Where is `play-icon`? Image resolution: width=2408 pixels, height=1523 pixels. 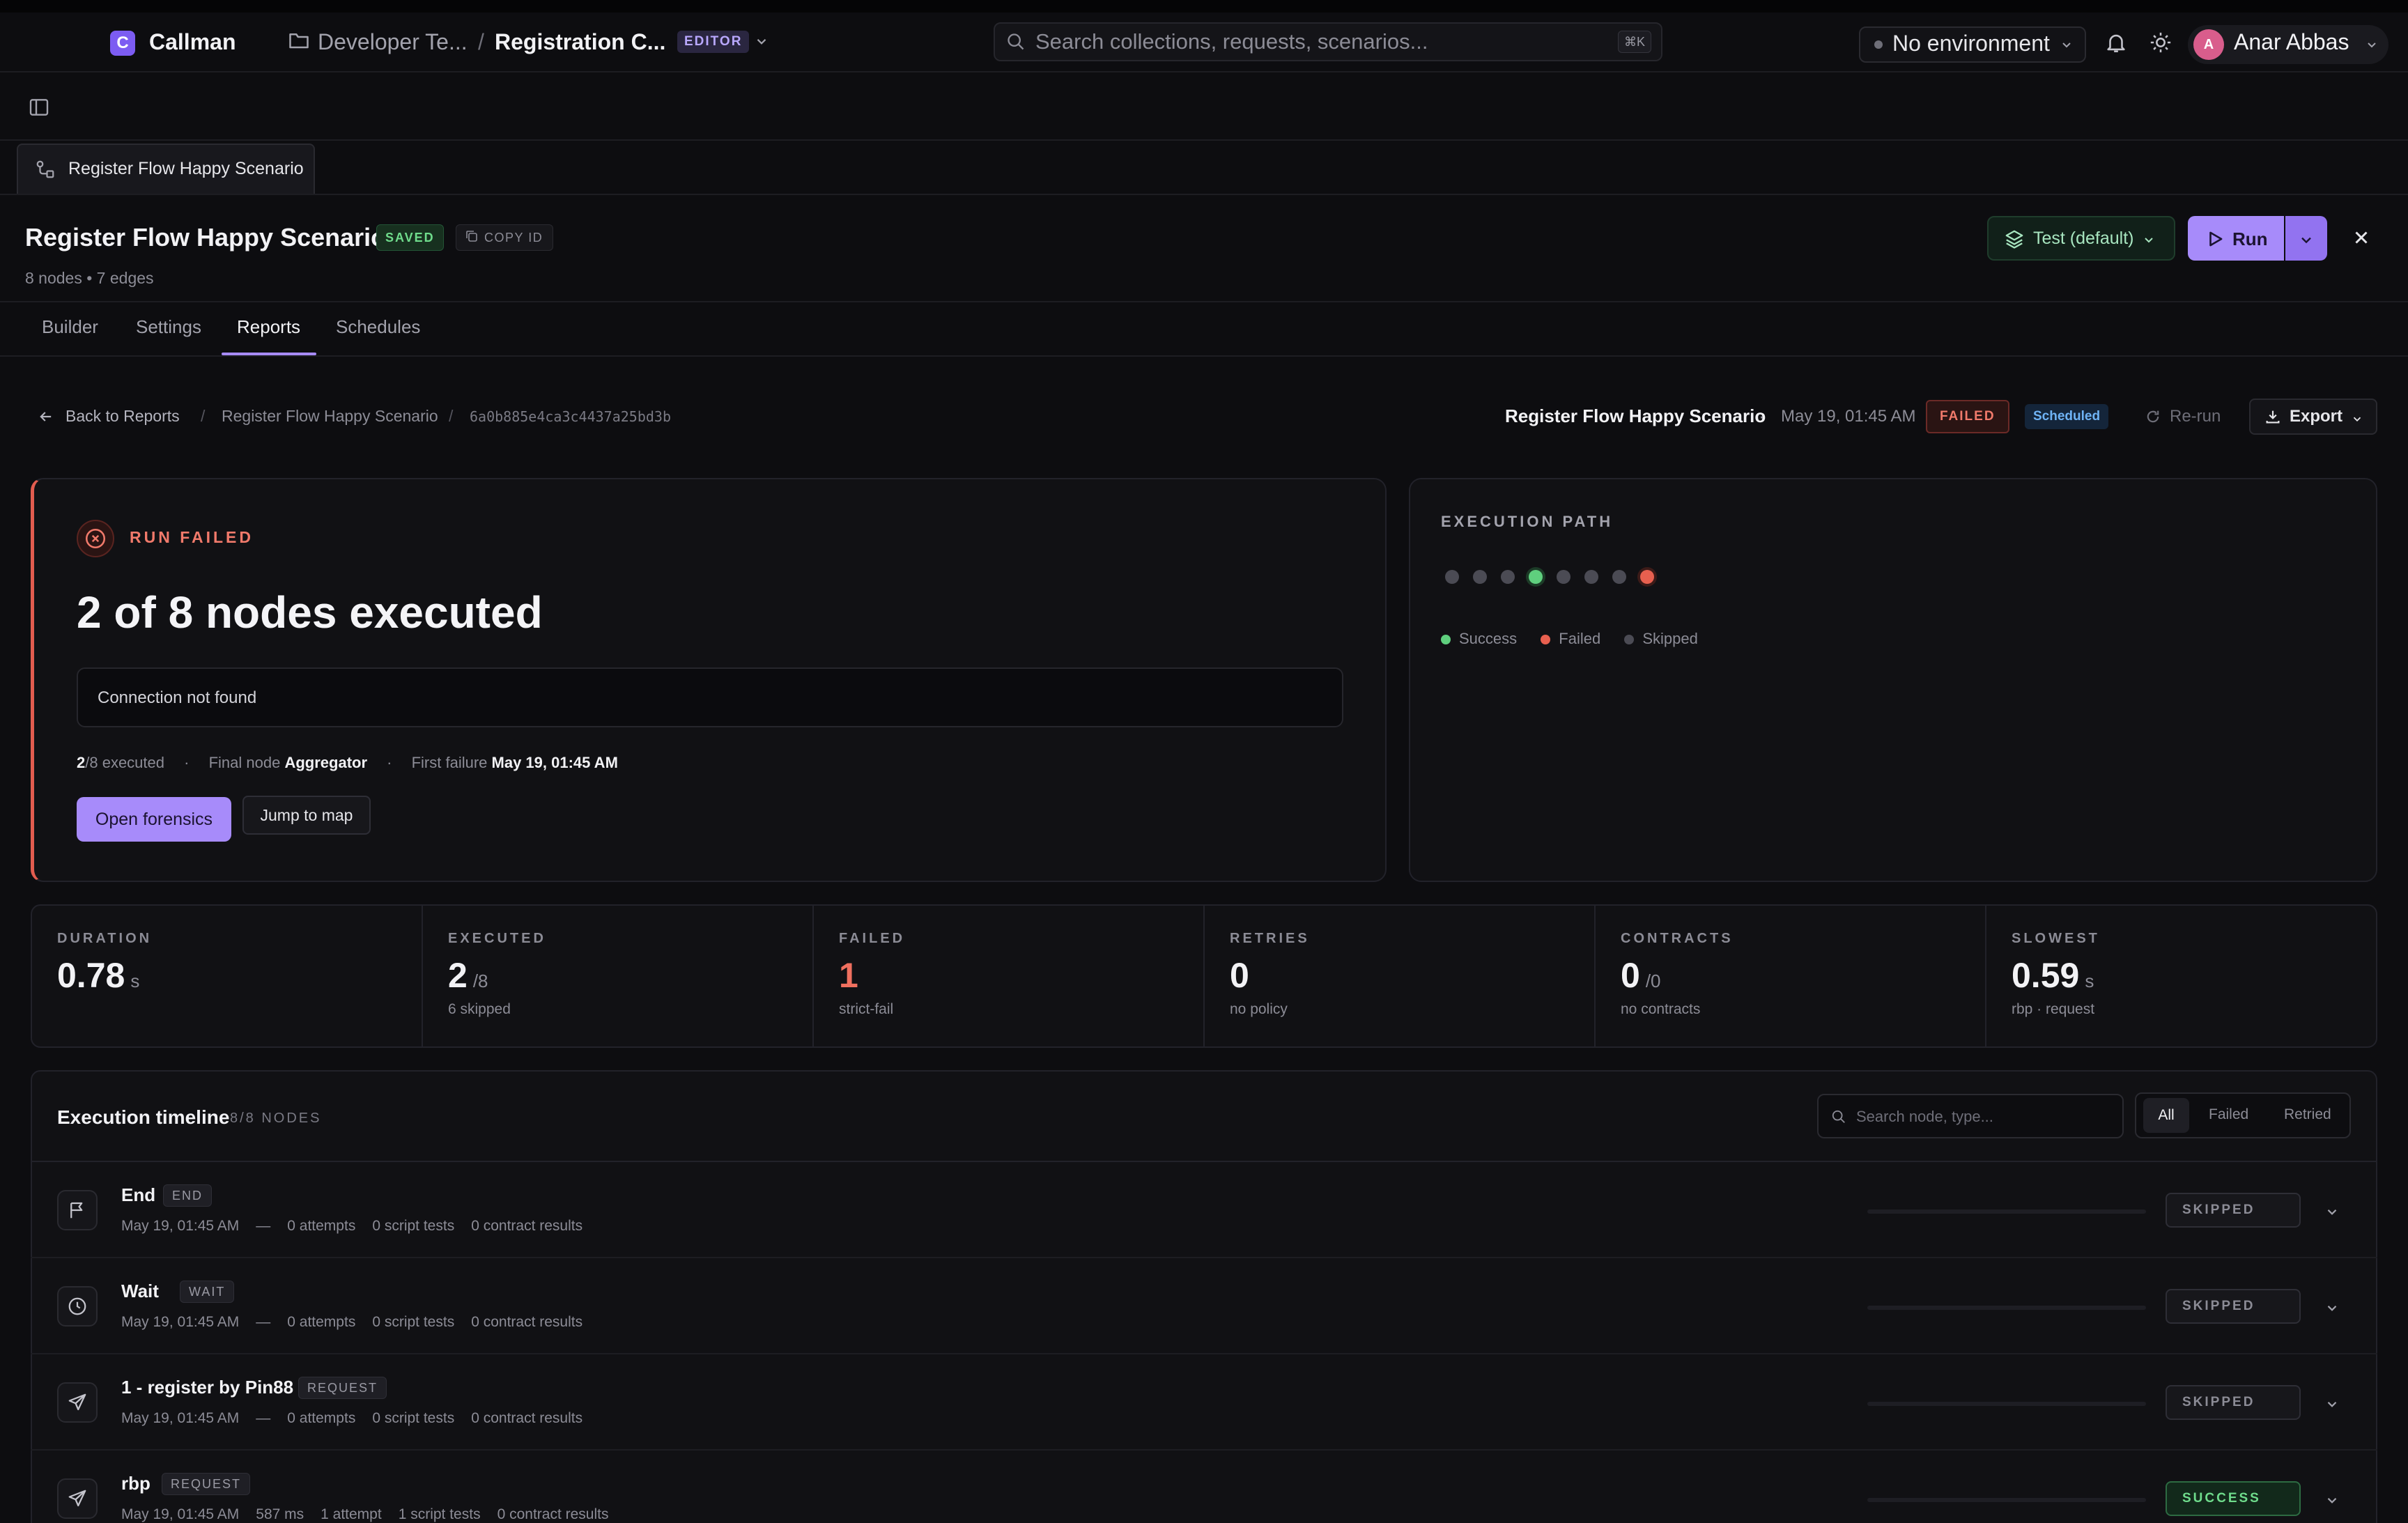 play-icon is located at coordinates (2215, 241).